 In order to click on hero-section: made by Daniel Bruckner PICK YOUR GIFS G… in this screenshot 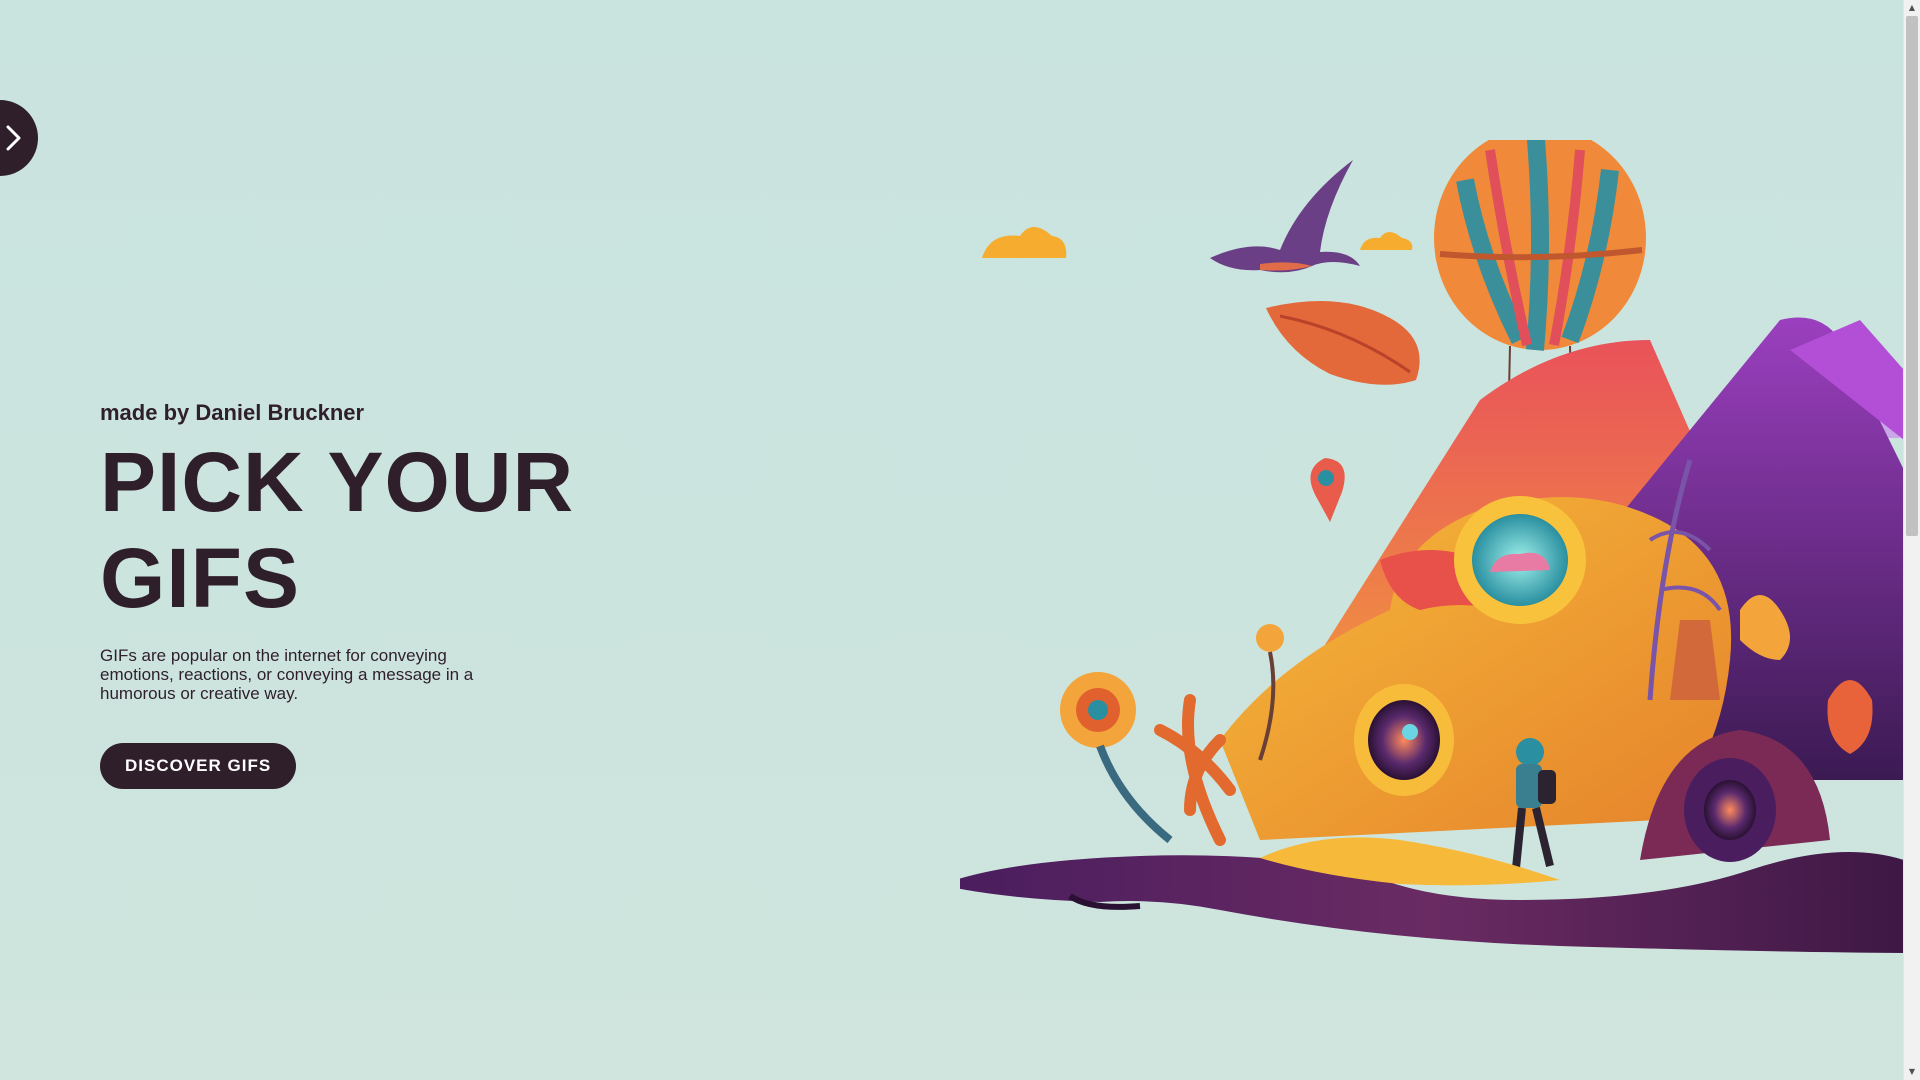, I will do `click(380, 594)`.